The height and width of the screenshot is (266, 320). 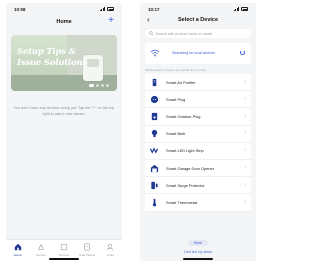 What do you see at coordinates (151, 33) in the screenshot?
I see `search-icon` at bounding box center [151, 33].